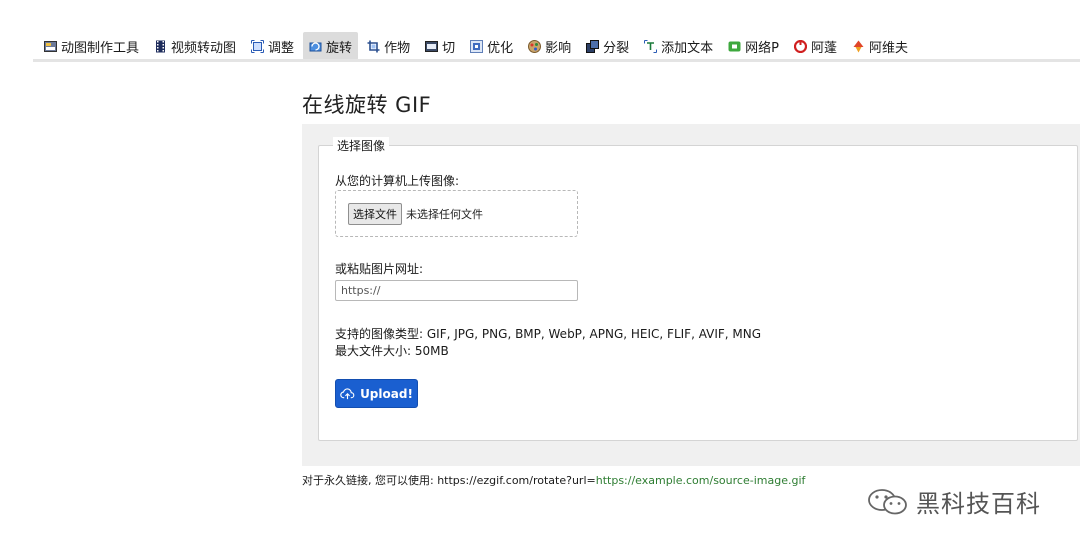 This screenshot has height=546, width=1080. I want to click on nav-item-label: 影响, so click(558, 48).